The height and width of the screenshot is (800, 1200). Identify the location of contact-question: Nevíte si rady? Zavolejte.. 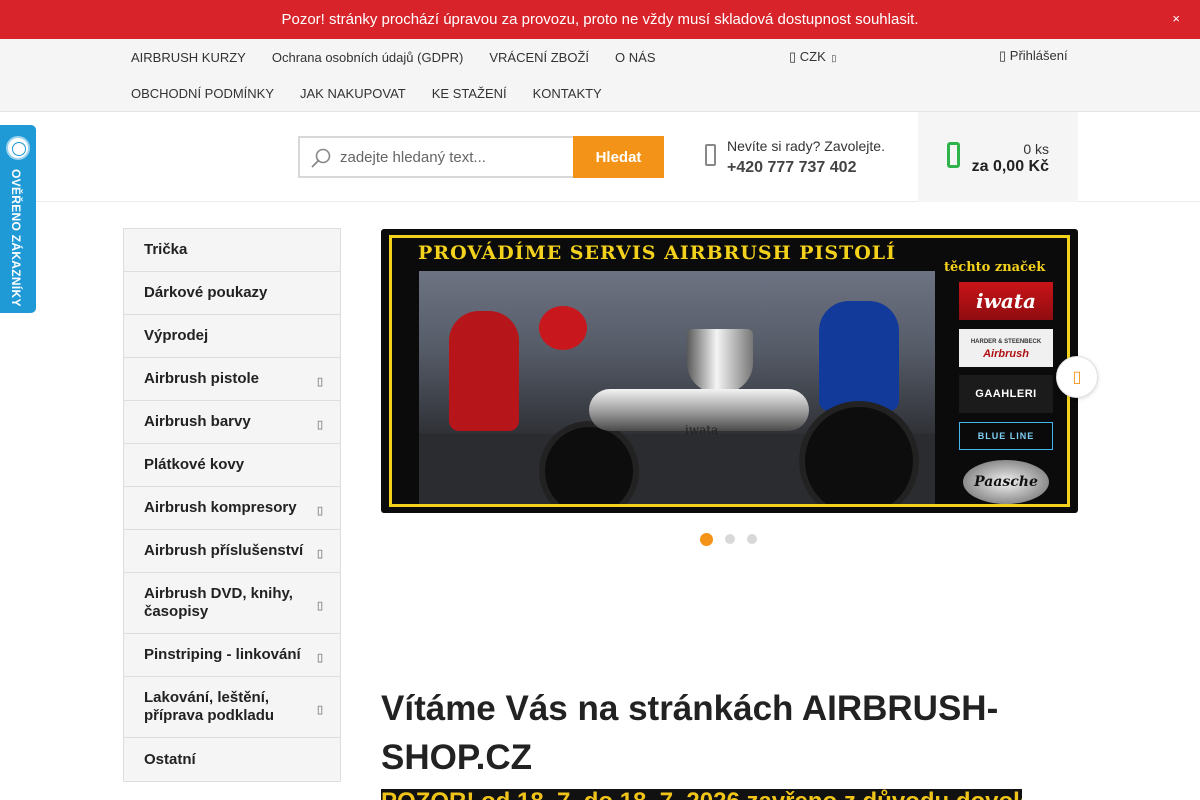
(806, 146).